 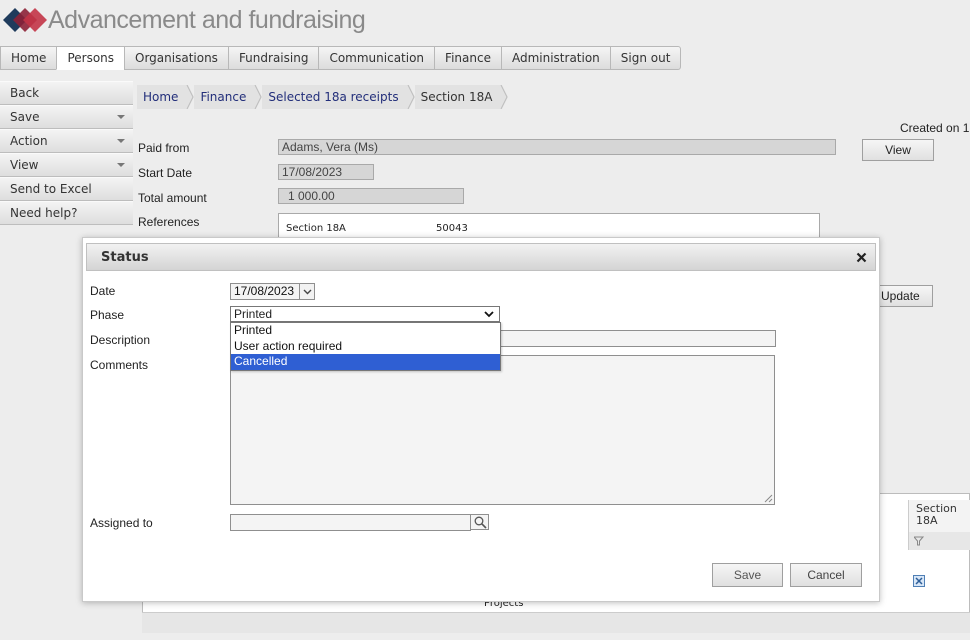 I want to click on filter-icon, so click(x=919, y=541).